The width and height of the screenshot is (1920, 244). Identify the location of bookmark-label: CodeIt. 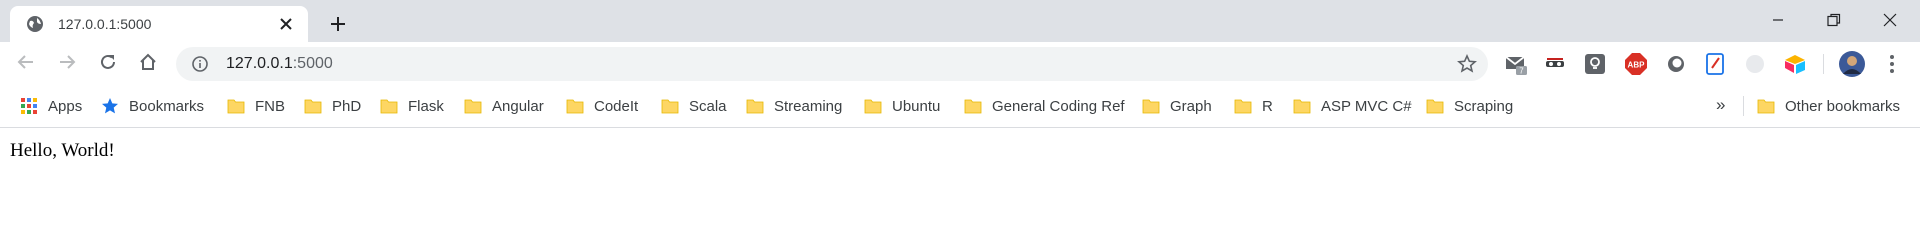
(616, 106).